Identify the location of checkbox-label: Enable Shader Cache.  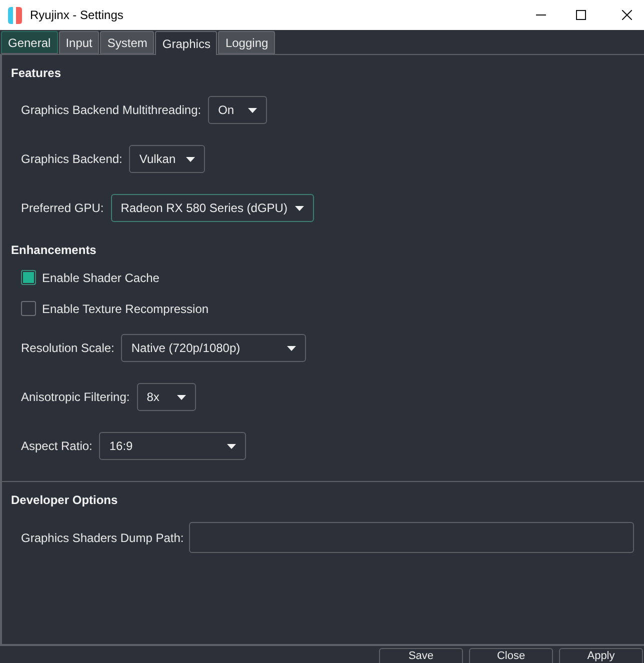
(101, 277).